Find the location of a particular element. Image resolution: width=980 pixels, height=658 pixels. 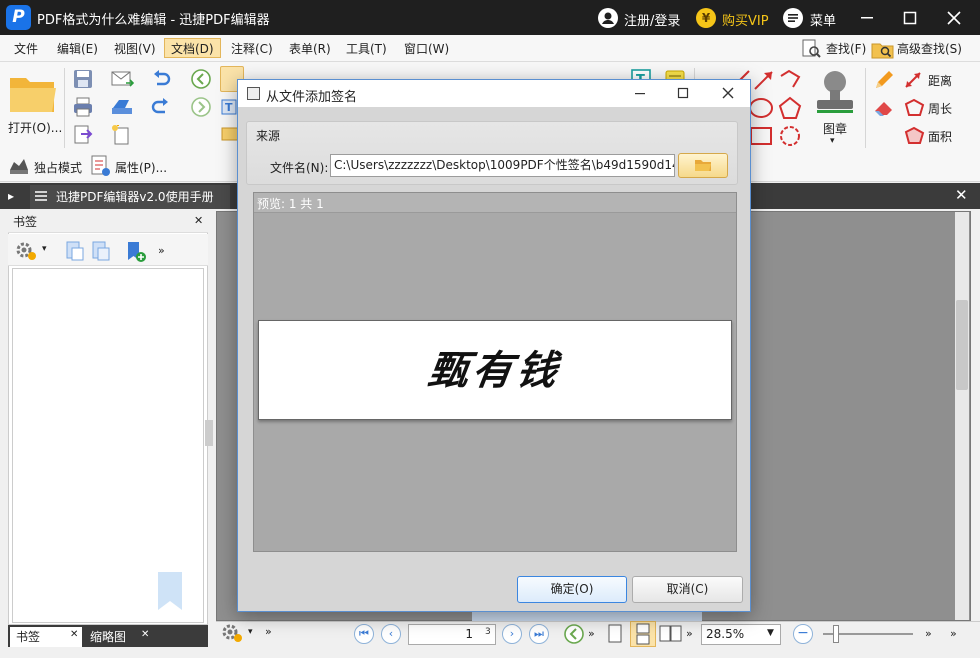

document-tab: 迅捷PDF编辑器v2.0使用手册 is located at coordinates (130, 197).